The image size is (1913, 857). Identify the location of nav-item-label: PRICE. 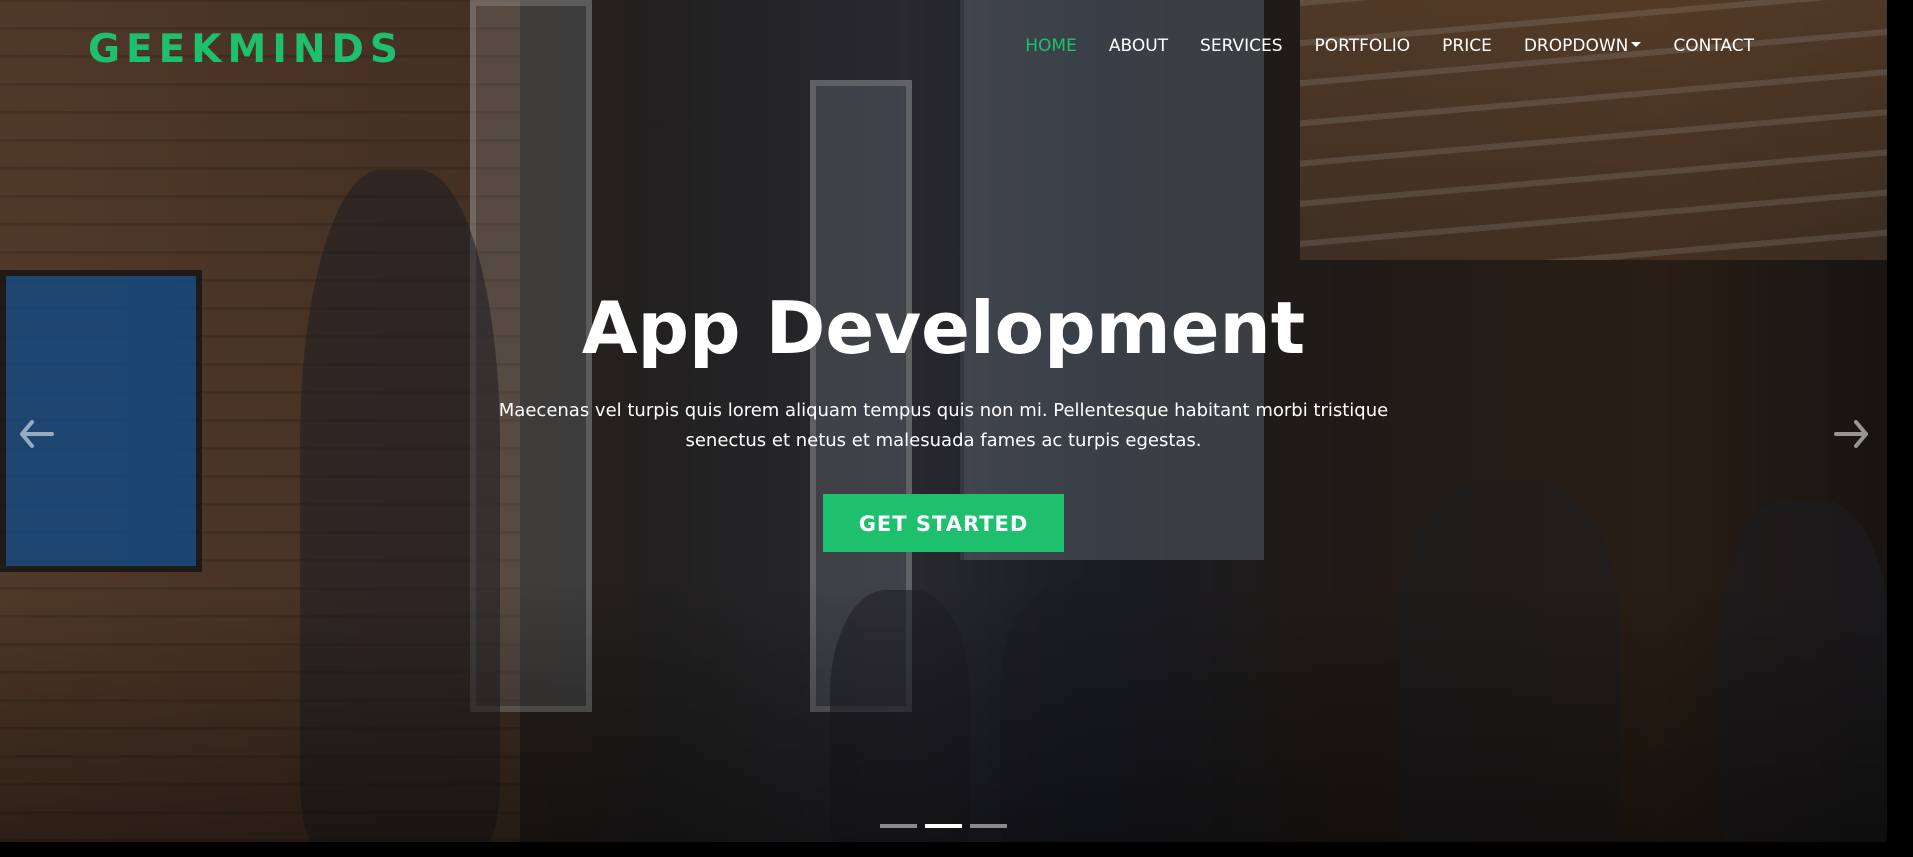
(1467, 46).